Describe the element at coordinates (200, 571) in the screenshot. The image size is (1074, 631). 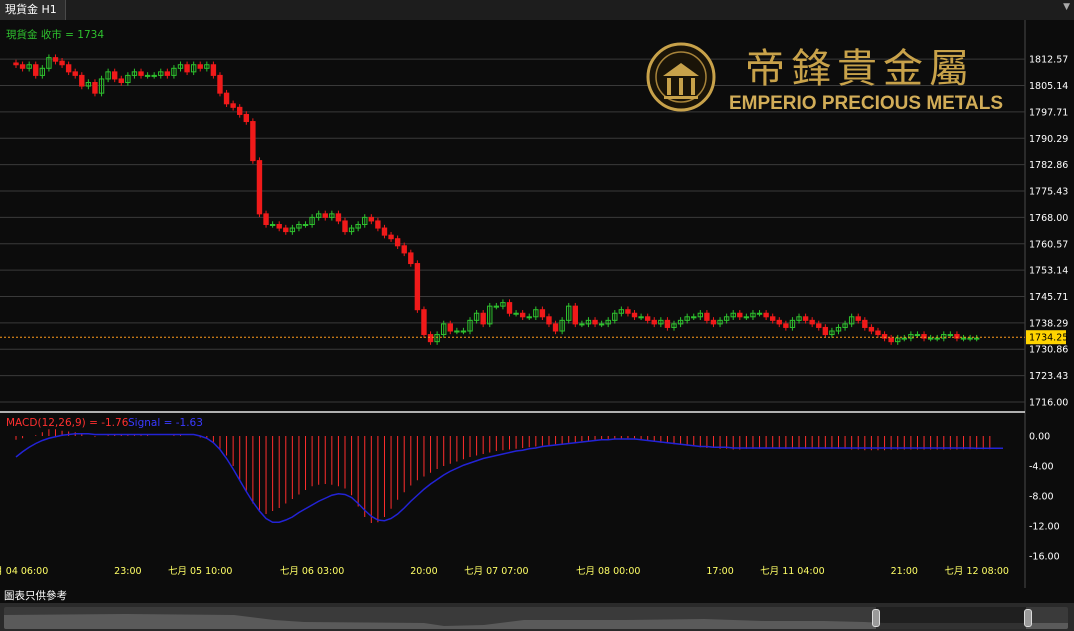
I see `time-axis-tick: 七月 05 10:00` at that location.